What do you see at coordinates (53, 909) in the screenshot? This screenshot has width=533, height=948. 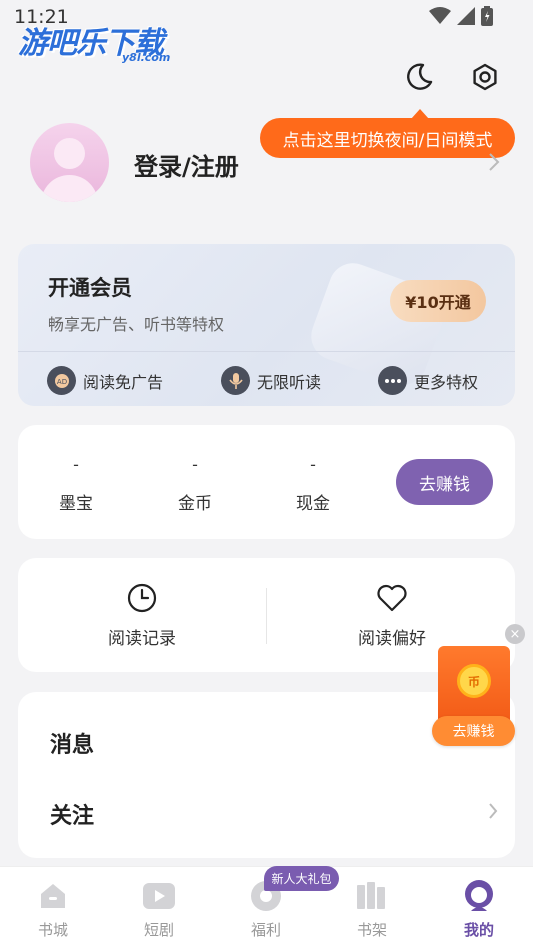 I see `nav-item-bookstore: 书城` at bounding box center [53, 909].